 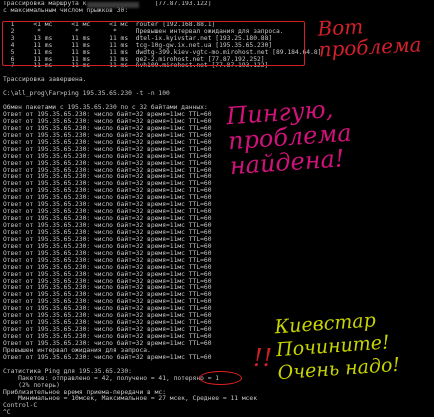 I want to click on console-line: ^C, so click(x=7, y=412).